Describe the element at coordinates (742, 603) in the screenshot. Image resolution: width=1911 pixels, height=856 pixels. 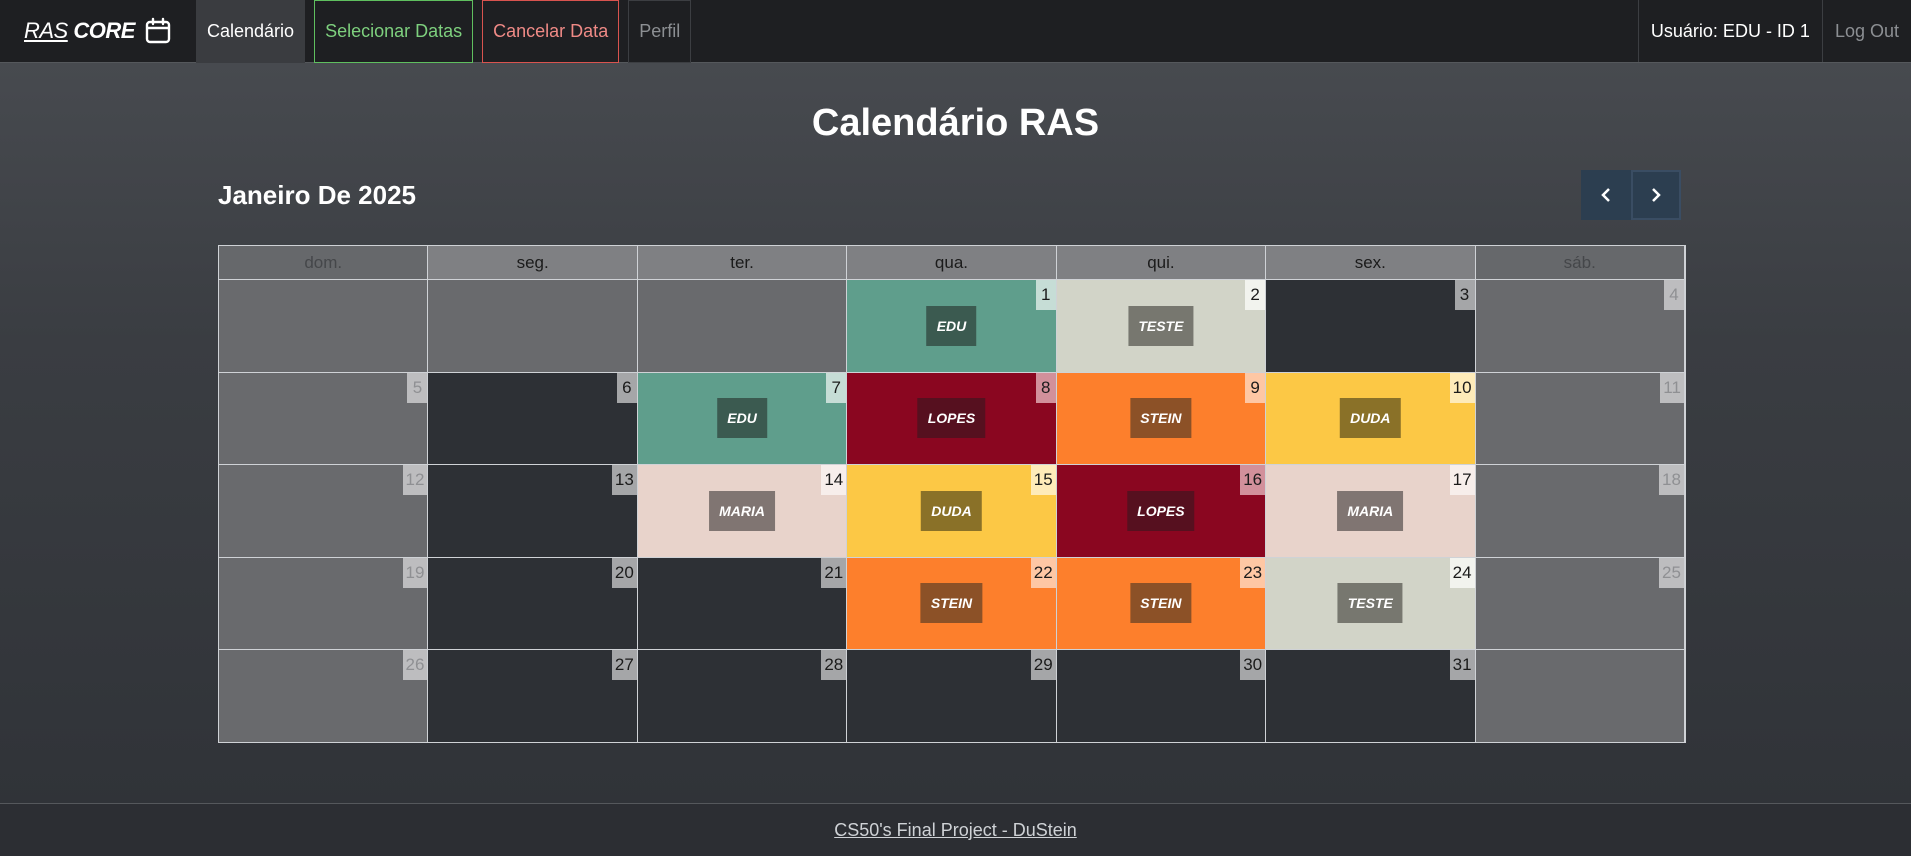
I see `calendar-day-cell: 21` at that location.